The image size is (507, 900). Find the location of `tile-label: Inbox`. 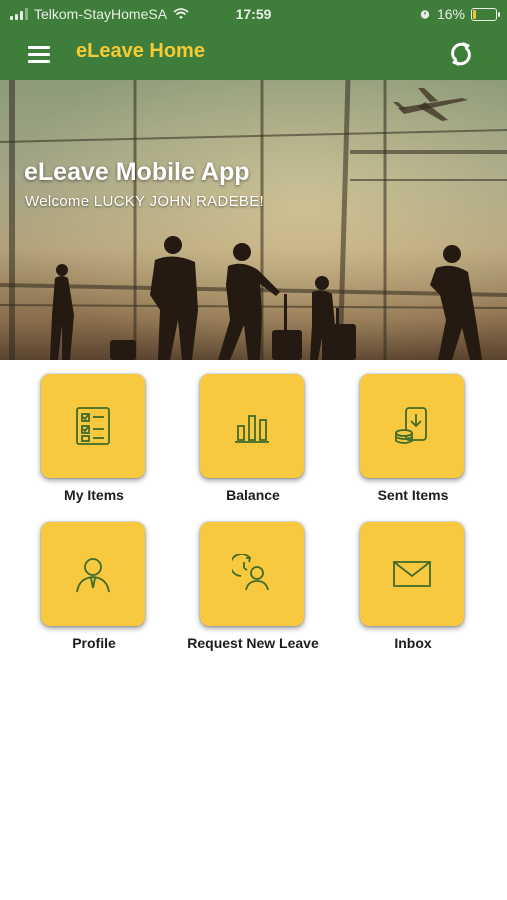

tile-label: Inbox is located at coordinates (413, 643).